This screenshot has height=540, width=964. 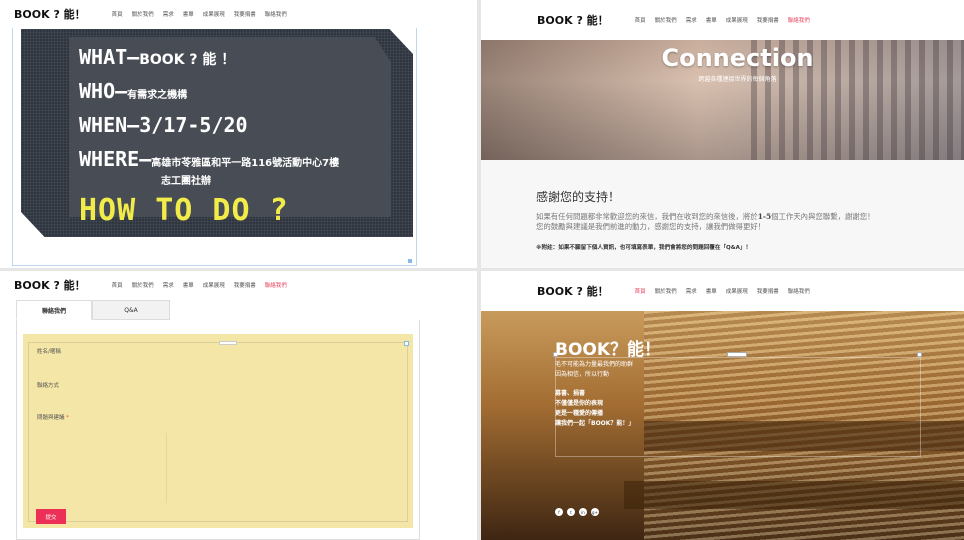 What do you see at coordinates (184, 210) in the screenshot?
I see `how-to-do-heading: HOW TO DO ?` at bounding box center [184, 210].